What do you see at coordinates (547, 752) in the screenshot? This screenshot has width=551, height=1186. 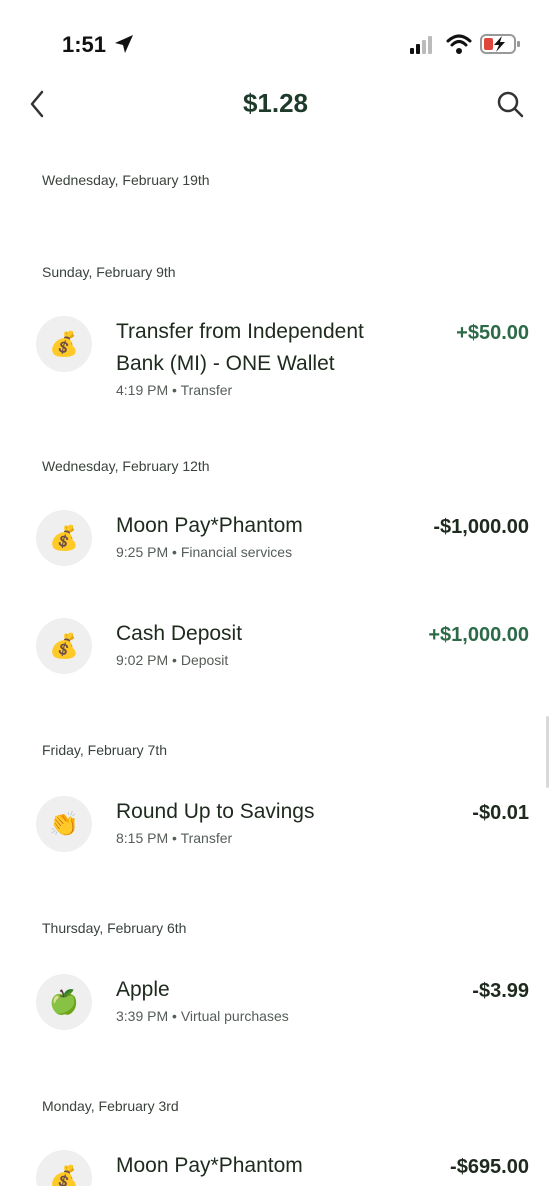 I see `scrollbar` at bounding box center [547, 752].